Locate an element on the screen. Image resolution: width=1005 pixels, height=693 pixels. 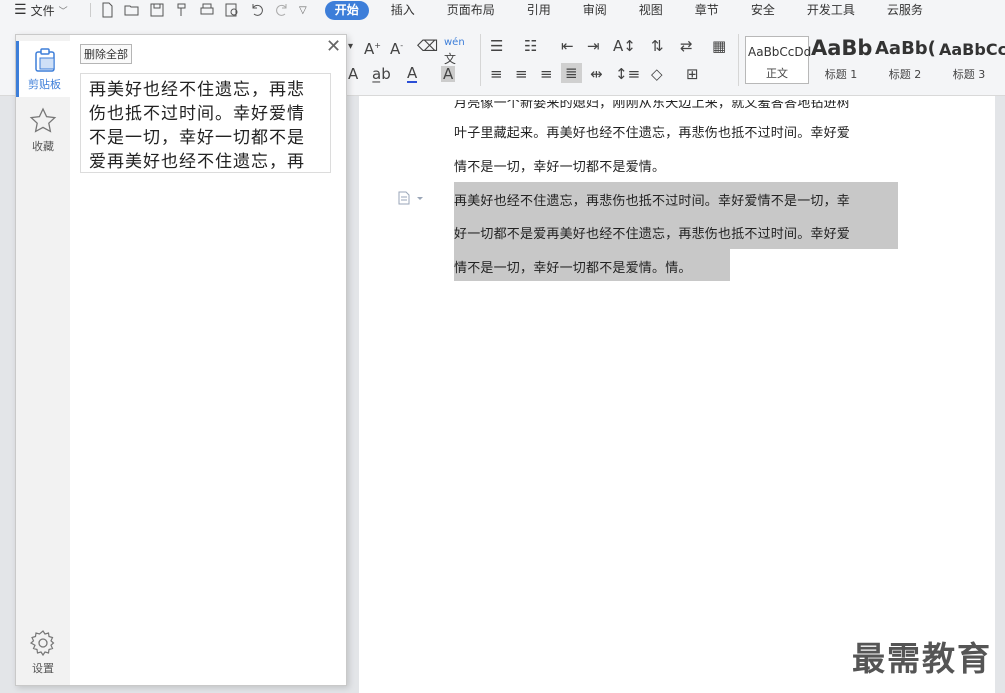
grow-font-icon: A+ is located at coordinates (372, 47).